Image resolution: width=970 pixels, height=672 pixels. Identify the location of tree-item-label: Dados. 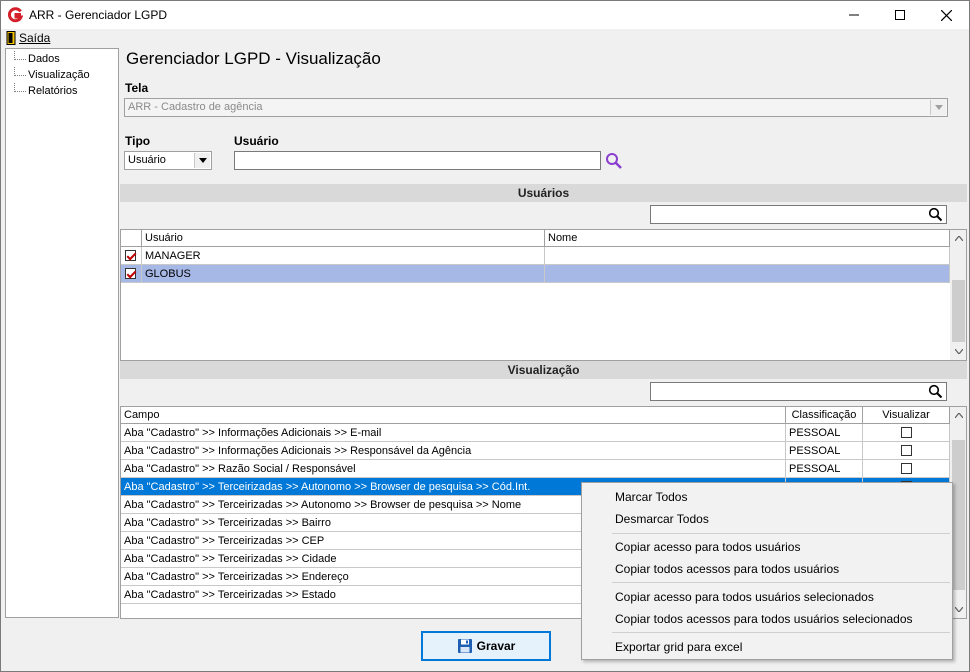
(44, 59).